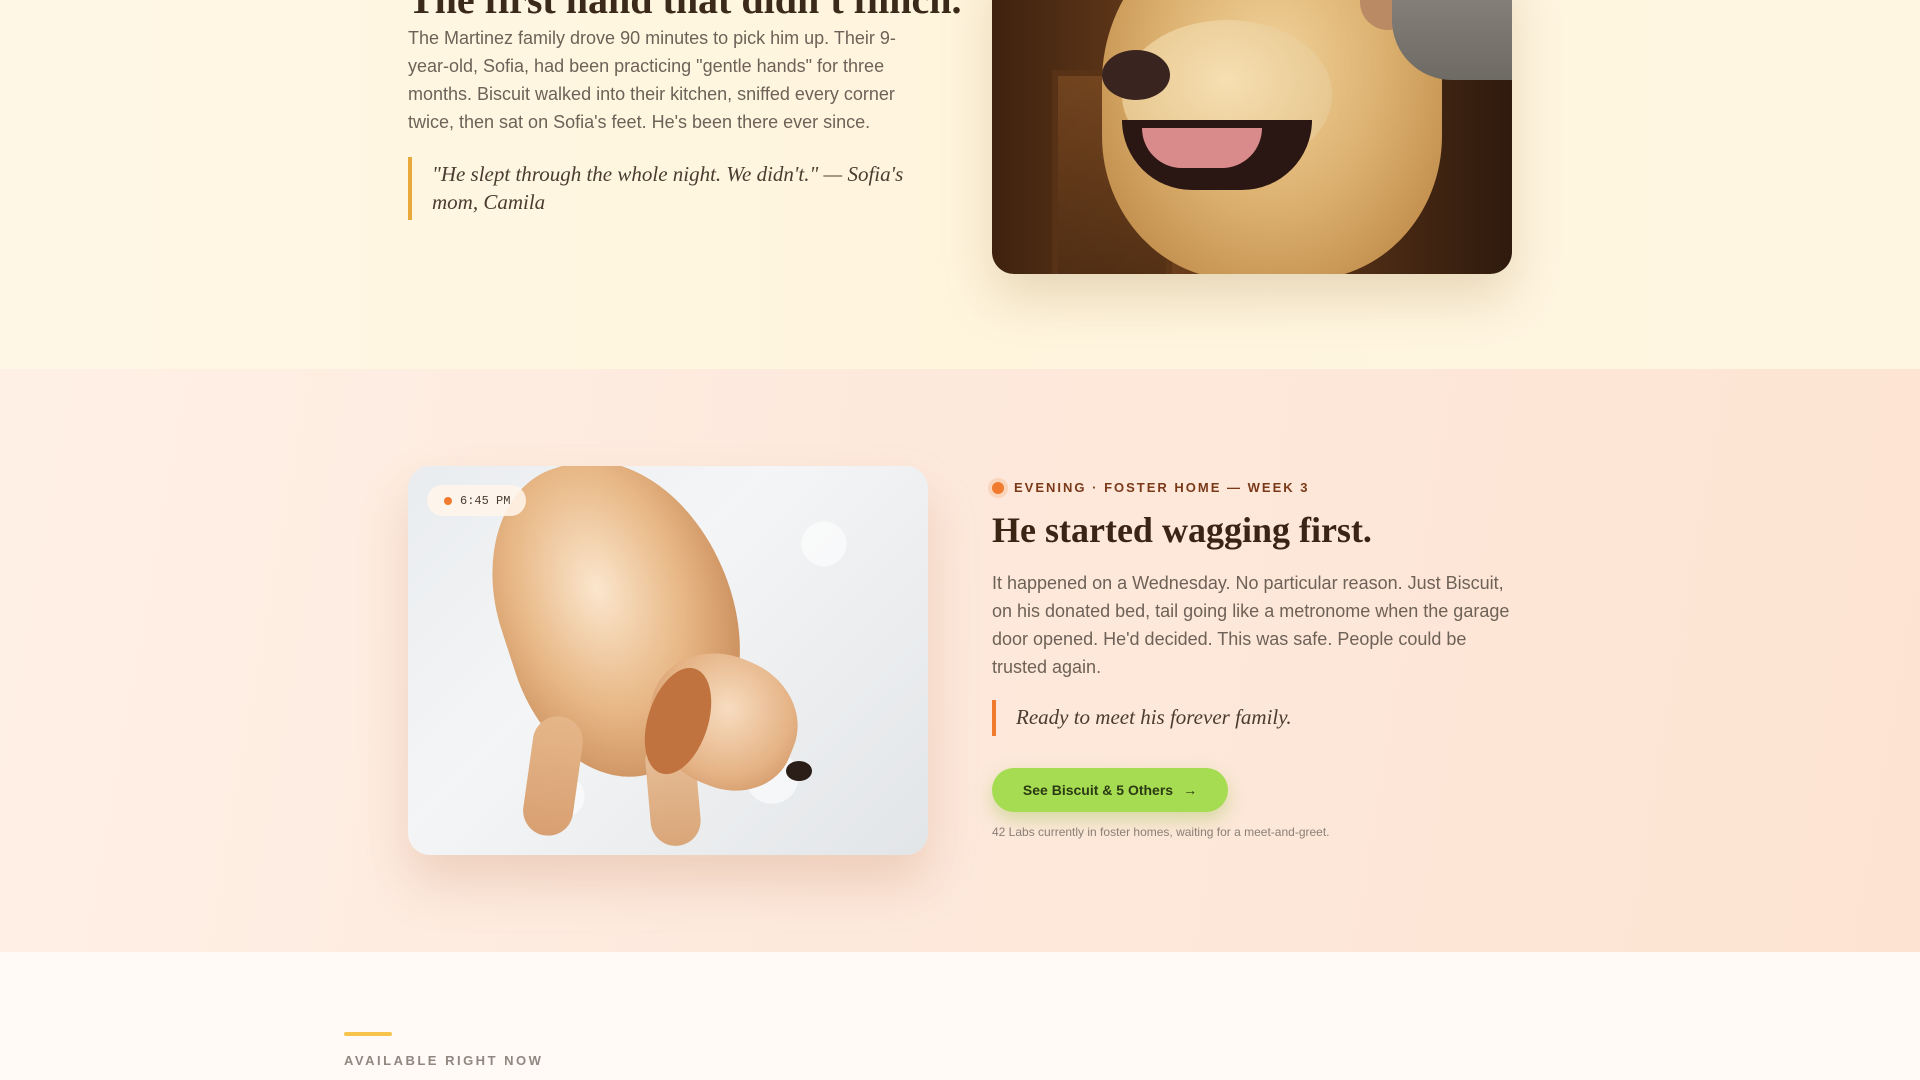 This screenshot has width=1920, height=1080. Describe the element at coordinates (1162, 487) in the screenshot. I see `eyebrow-text: EVENING · FOSTER HOME — WEEK 3` at that location.